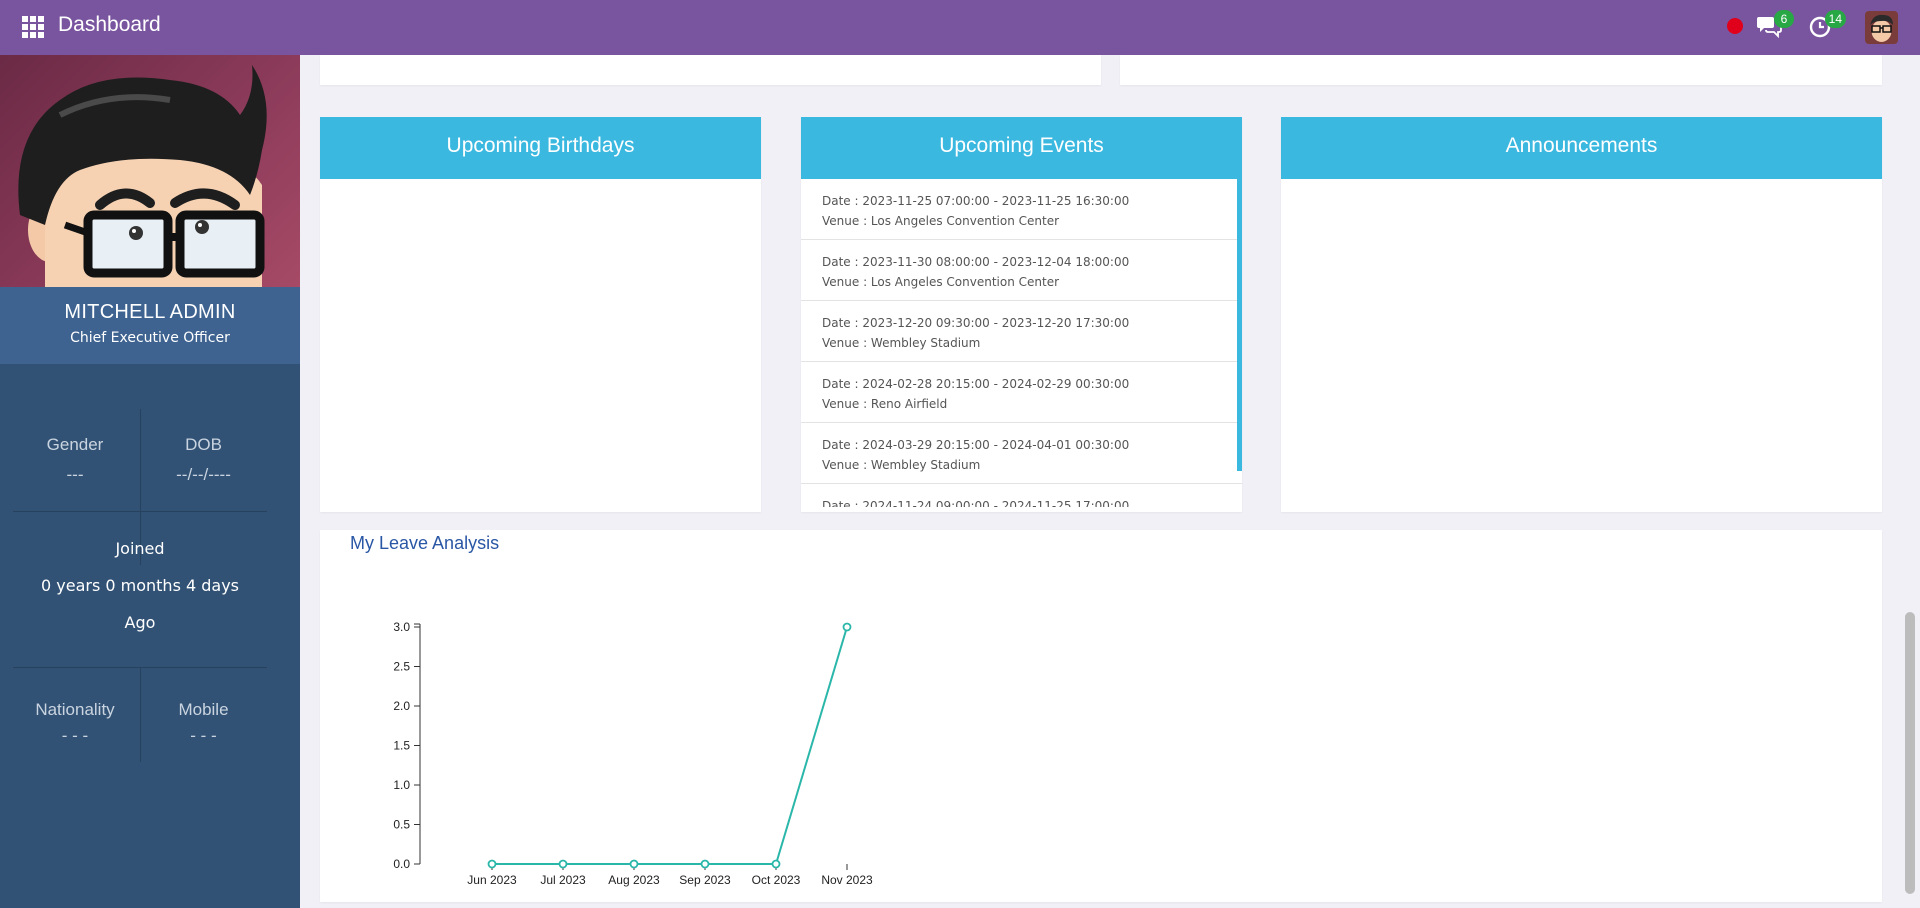  I want to click on leave-analysis-title: My Leave Analysis, so click(425, 543).